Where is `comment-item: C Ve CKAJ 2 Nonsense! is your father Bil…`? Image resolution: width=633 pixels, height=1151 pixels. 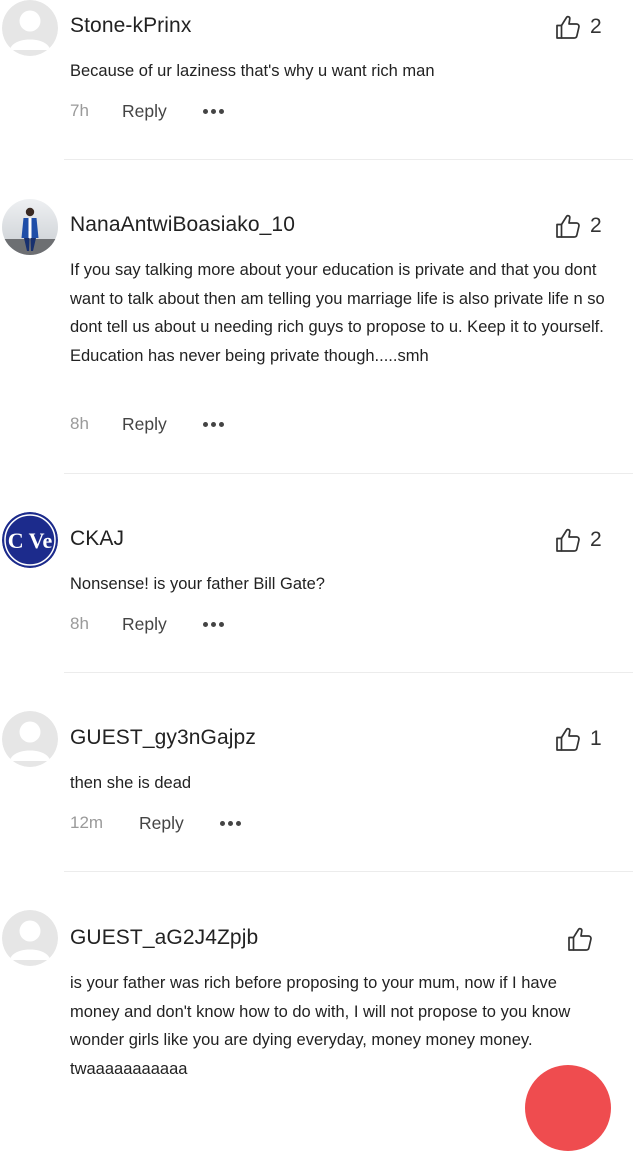
comment-item: C Ve CKAJ 2 Nonsense! is your father Bil… is located at coordinates (316, 592).